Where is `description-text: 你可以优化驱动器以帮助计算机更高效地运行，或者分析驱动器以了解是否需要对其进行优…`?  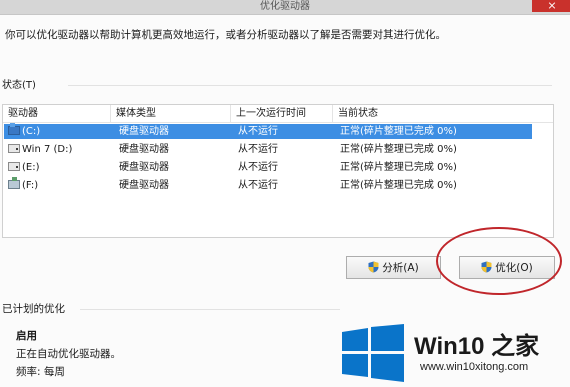
description-text: 你可以优化驱动器以帮助计算机更高效地运行，或者分析驱动器以了解是否需要对其进行优… is located at coordinates (225, 35).